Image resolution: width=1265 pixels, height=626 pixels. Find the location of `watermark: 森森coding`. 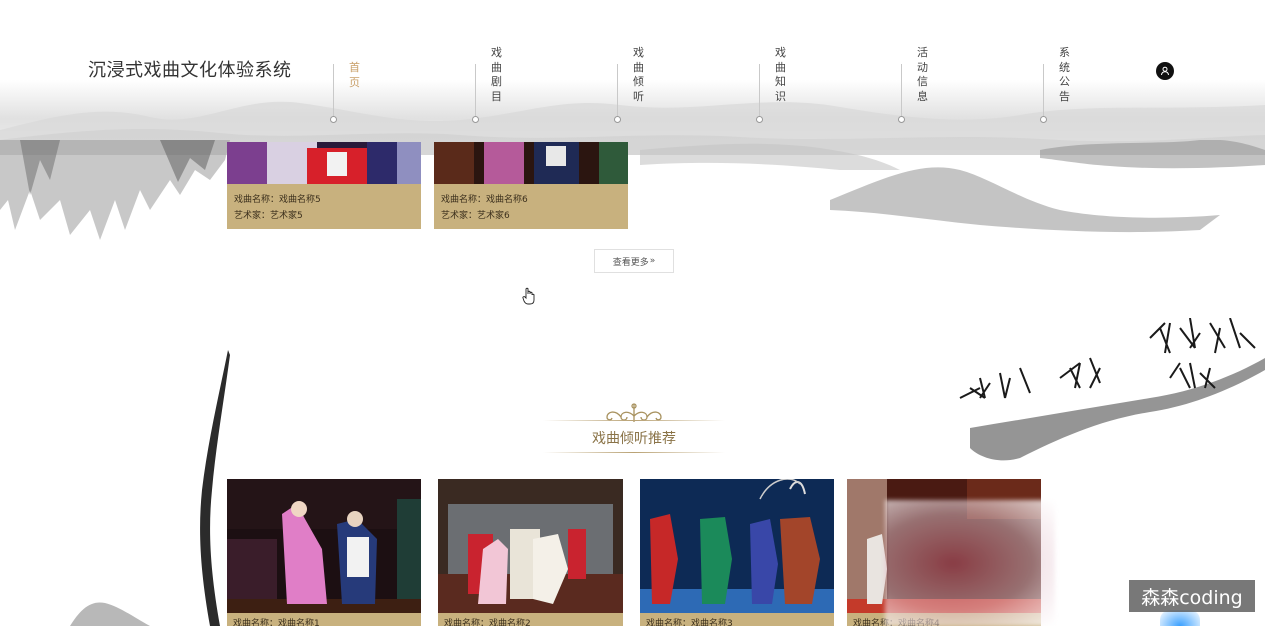

watermark: 森森coding is located at coordinates (1192, 596).